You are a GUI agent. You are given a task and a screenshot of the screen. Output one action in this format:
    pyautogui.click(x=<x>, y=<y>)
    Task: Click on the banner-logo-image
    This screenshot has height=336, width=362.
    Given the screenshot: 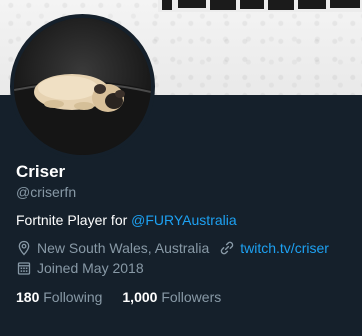 What is the action you would take?
    pyautogui.click(x=260, y=6)
    